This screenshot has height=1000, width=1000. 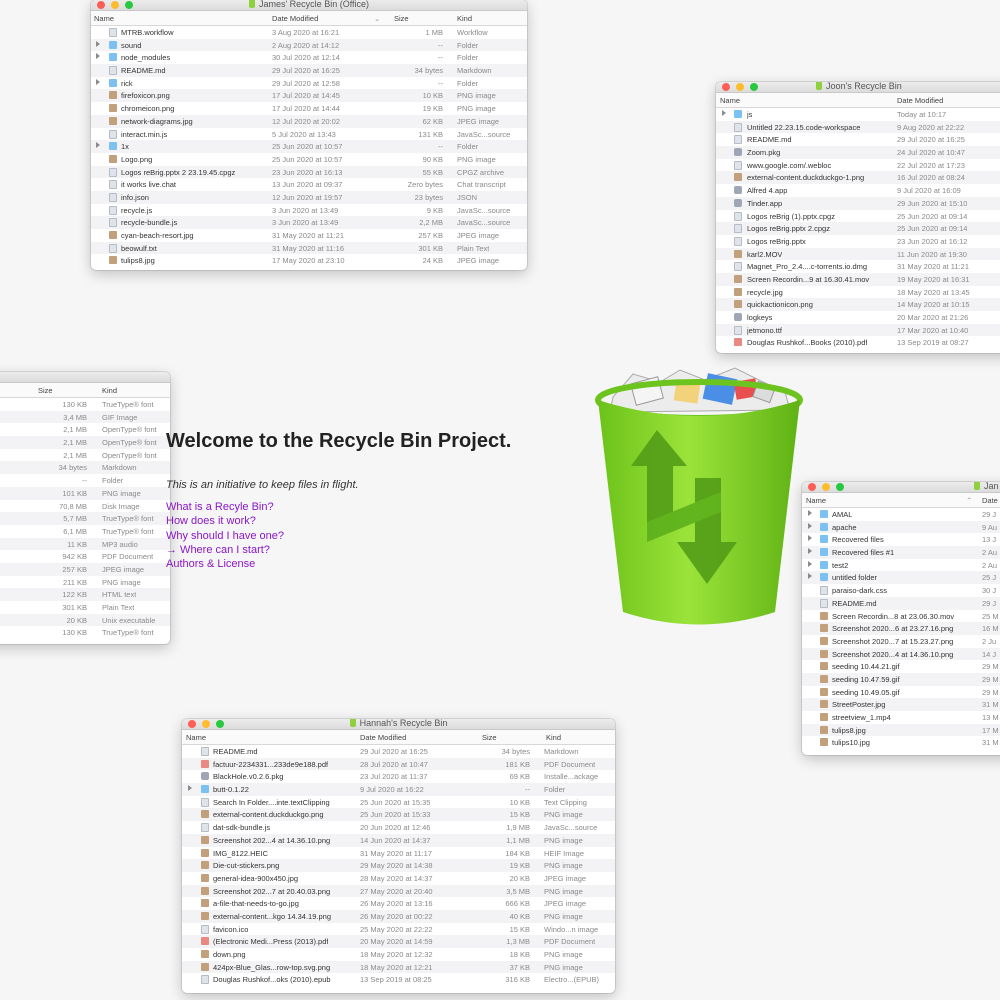 I want to click on file-row: karl2.MOV 11 Jun 2020 at 19:30, so click(x=858, y=254).